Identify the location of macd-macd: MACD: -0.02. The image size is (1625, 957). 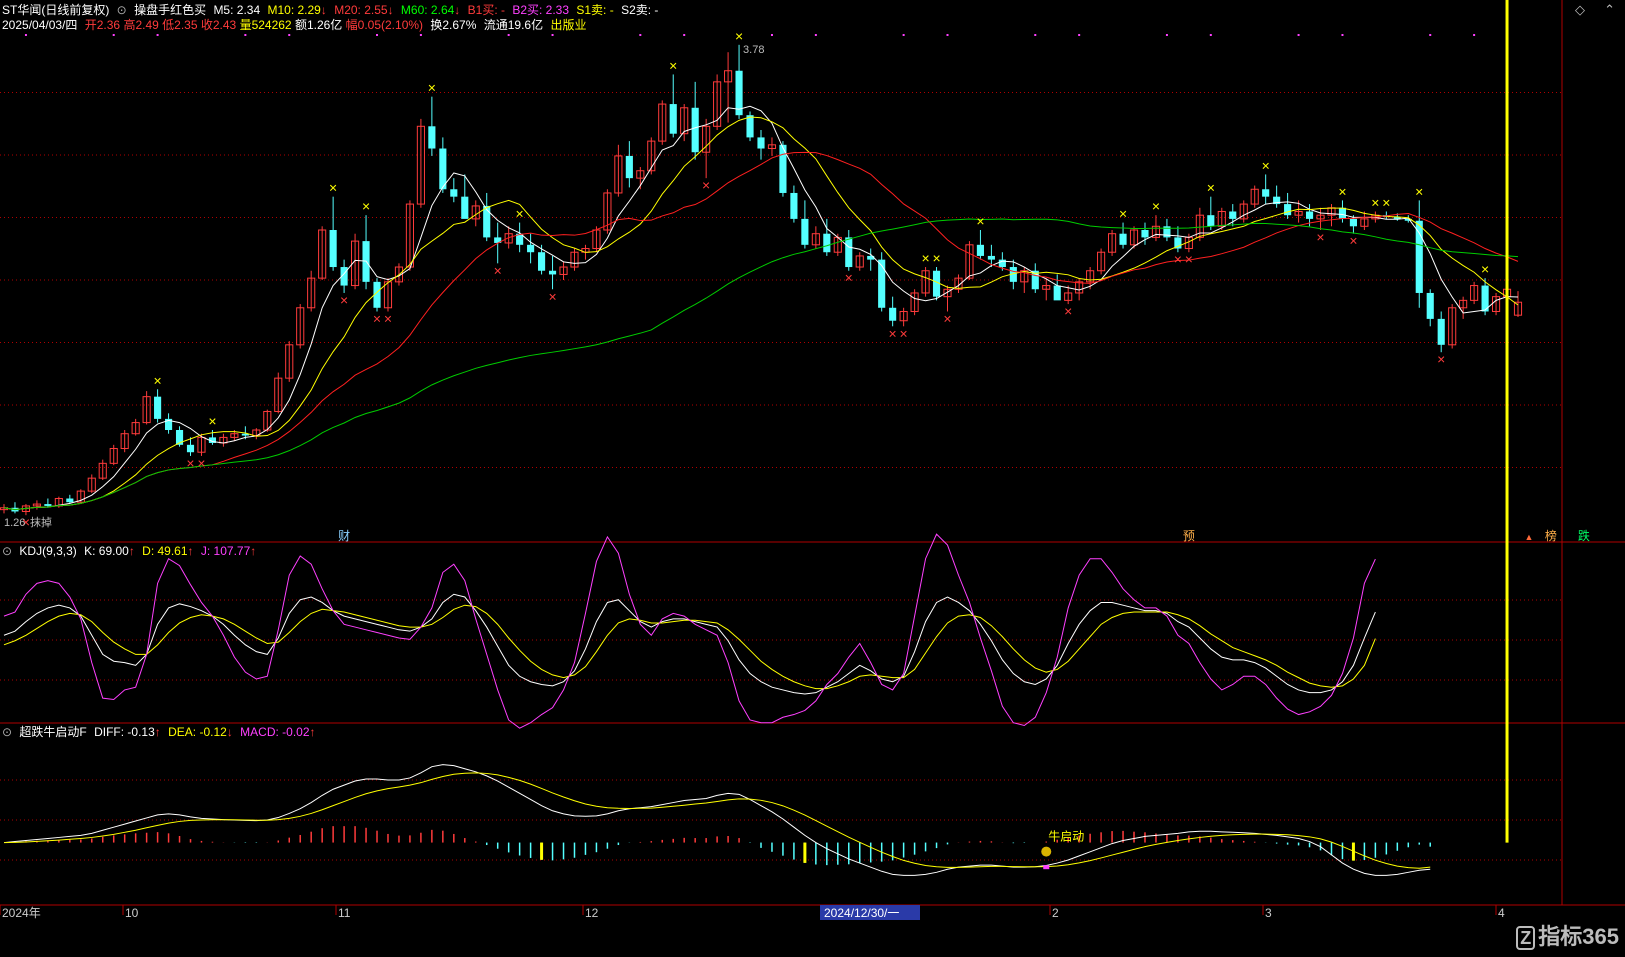
(275, 732).